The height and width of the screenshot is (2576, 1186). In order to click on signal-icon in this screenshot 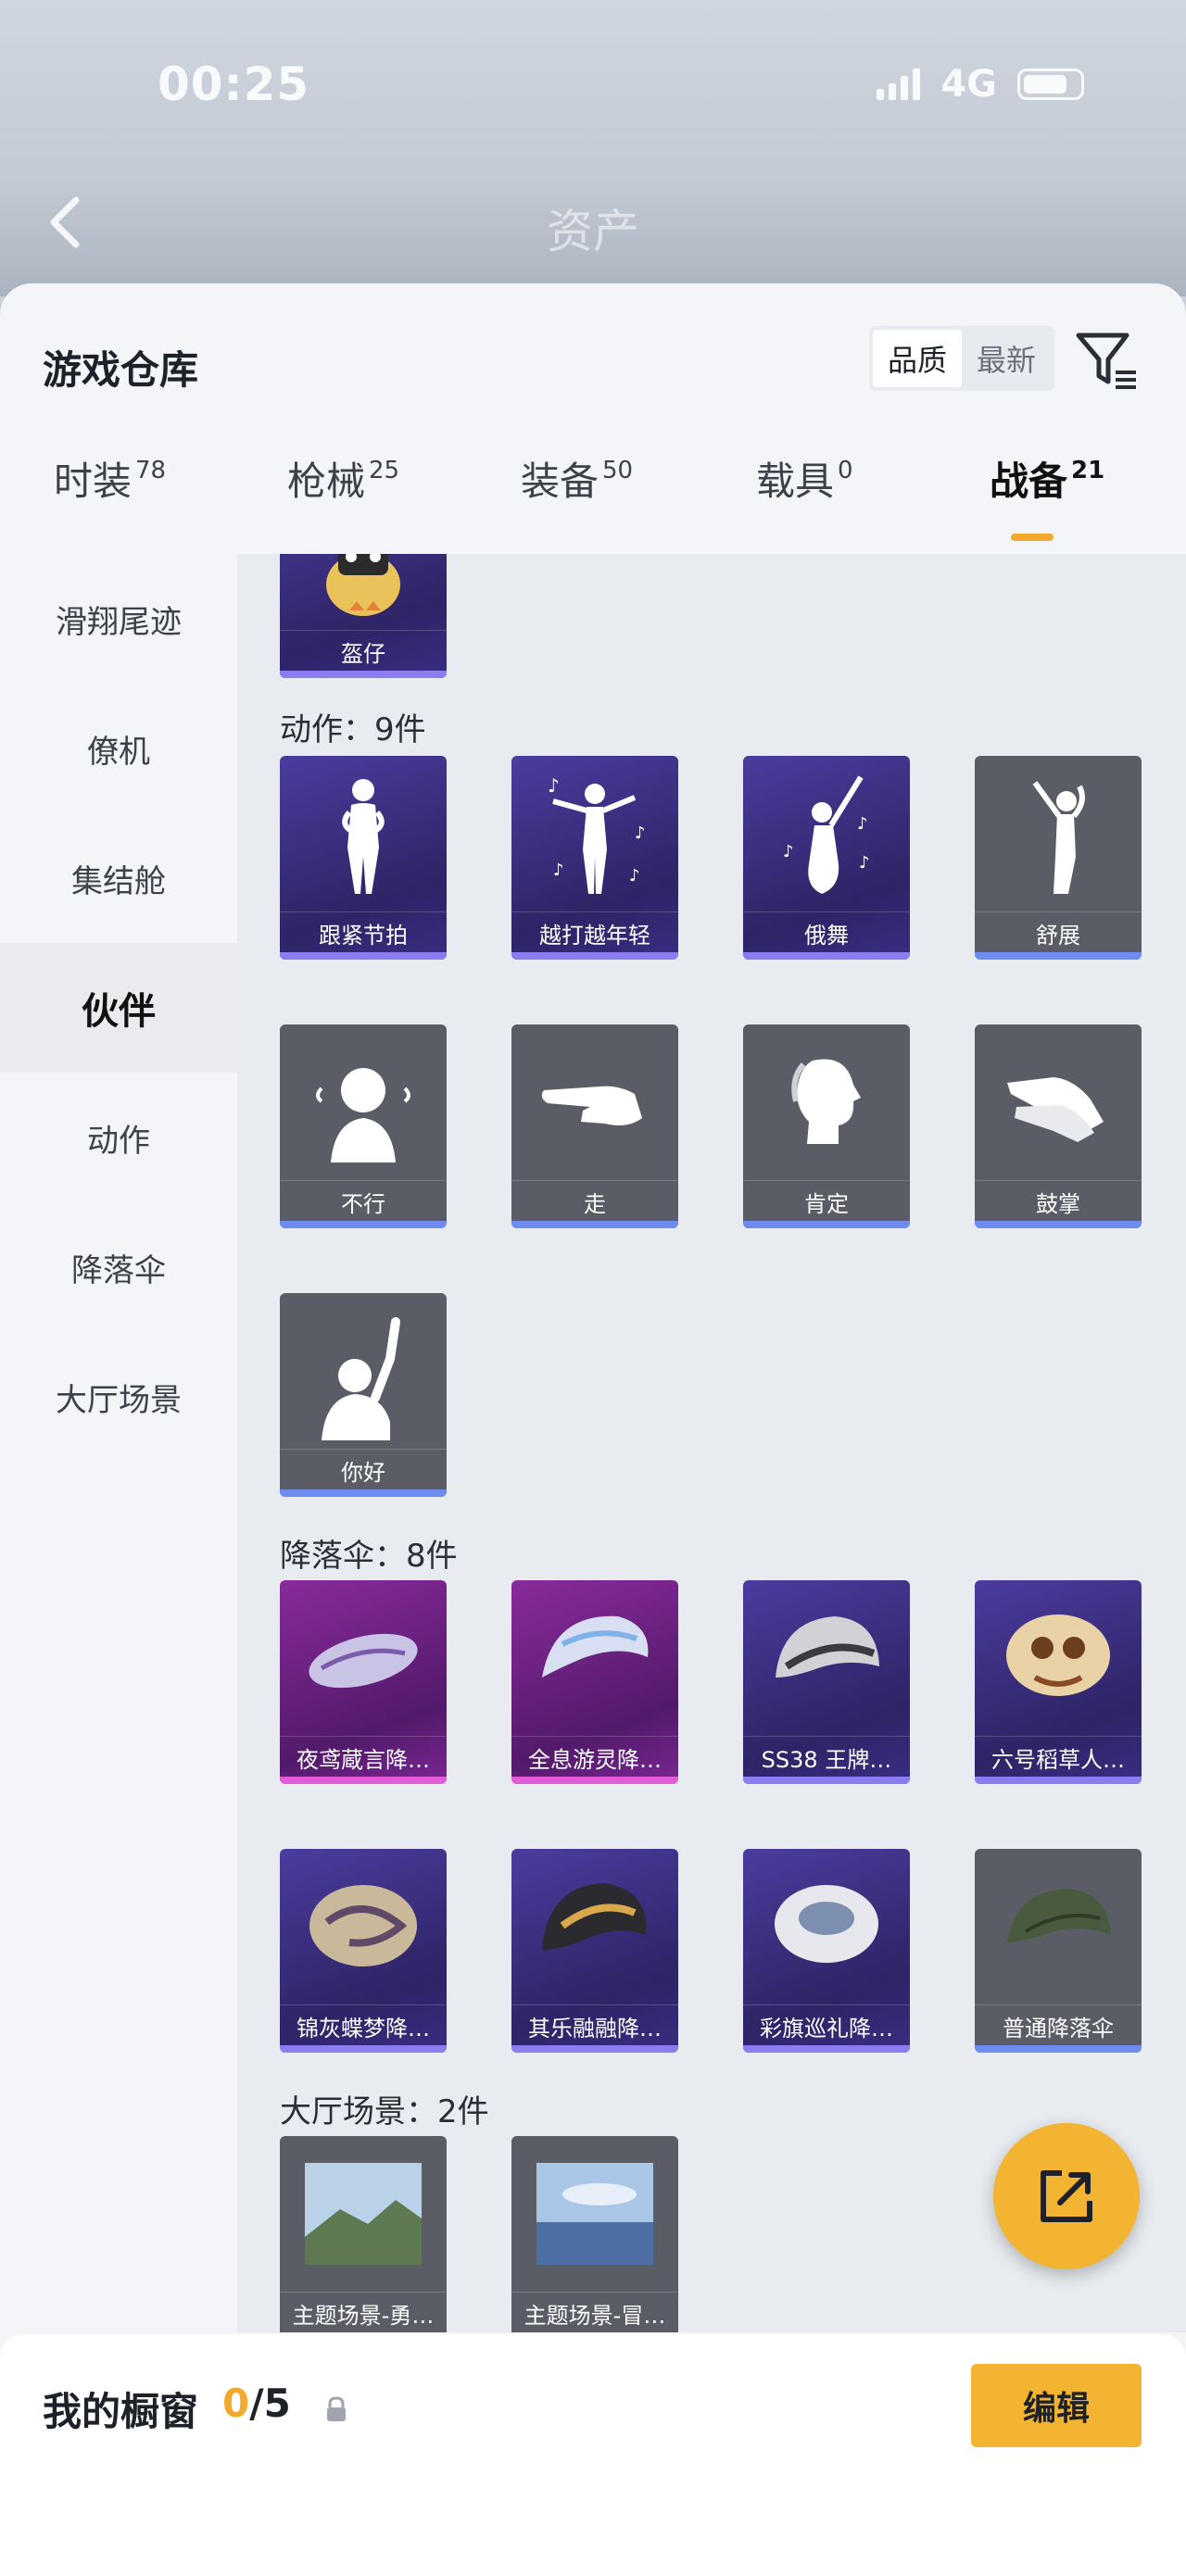, I will do `click(899, 84)`.